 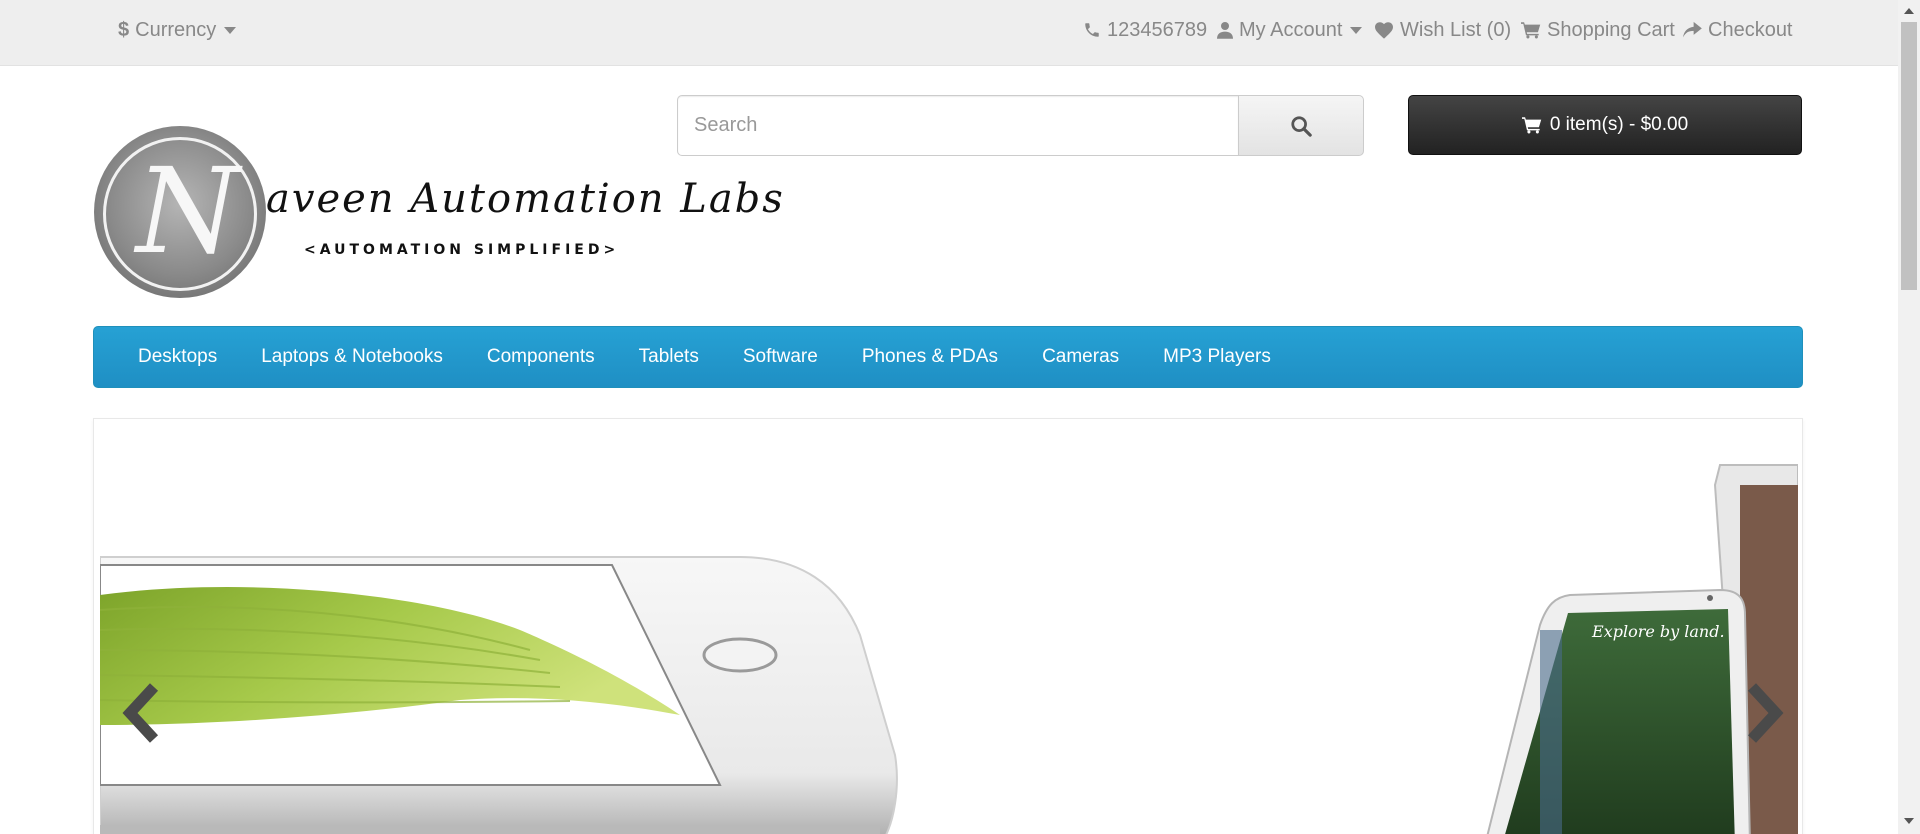 What do you see at coordinates (1658, 631) in the screenshot?
I see `slide-caption: Explore by land.` at bounding box center [1658, 631].